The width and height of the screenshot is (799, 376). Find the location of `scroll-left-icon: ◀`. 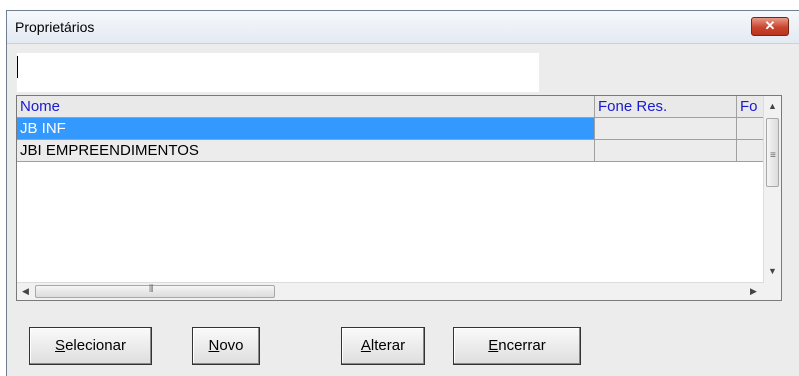

scroll-left-icon: ◀ is located at coordinates (25, 291).